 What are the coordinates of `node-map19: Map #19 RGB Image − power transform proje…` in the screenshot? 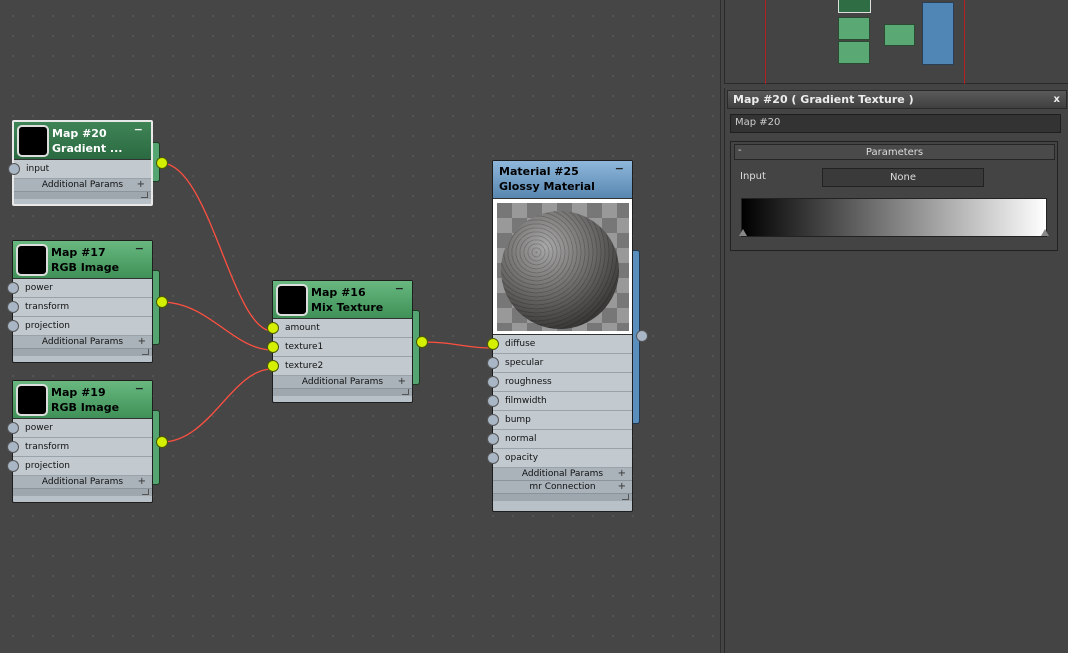 It's located at (87, 441).